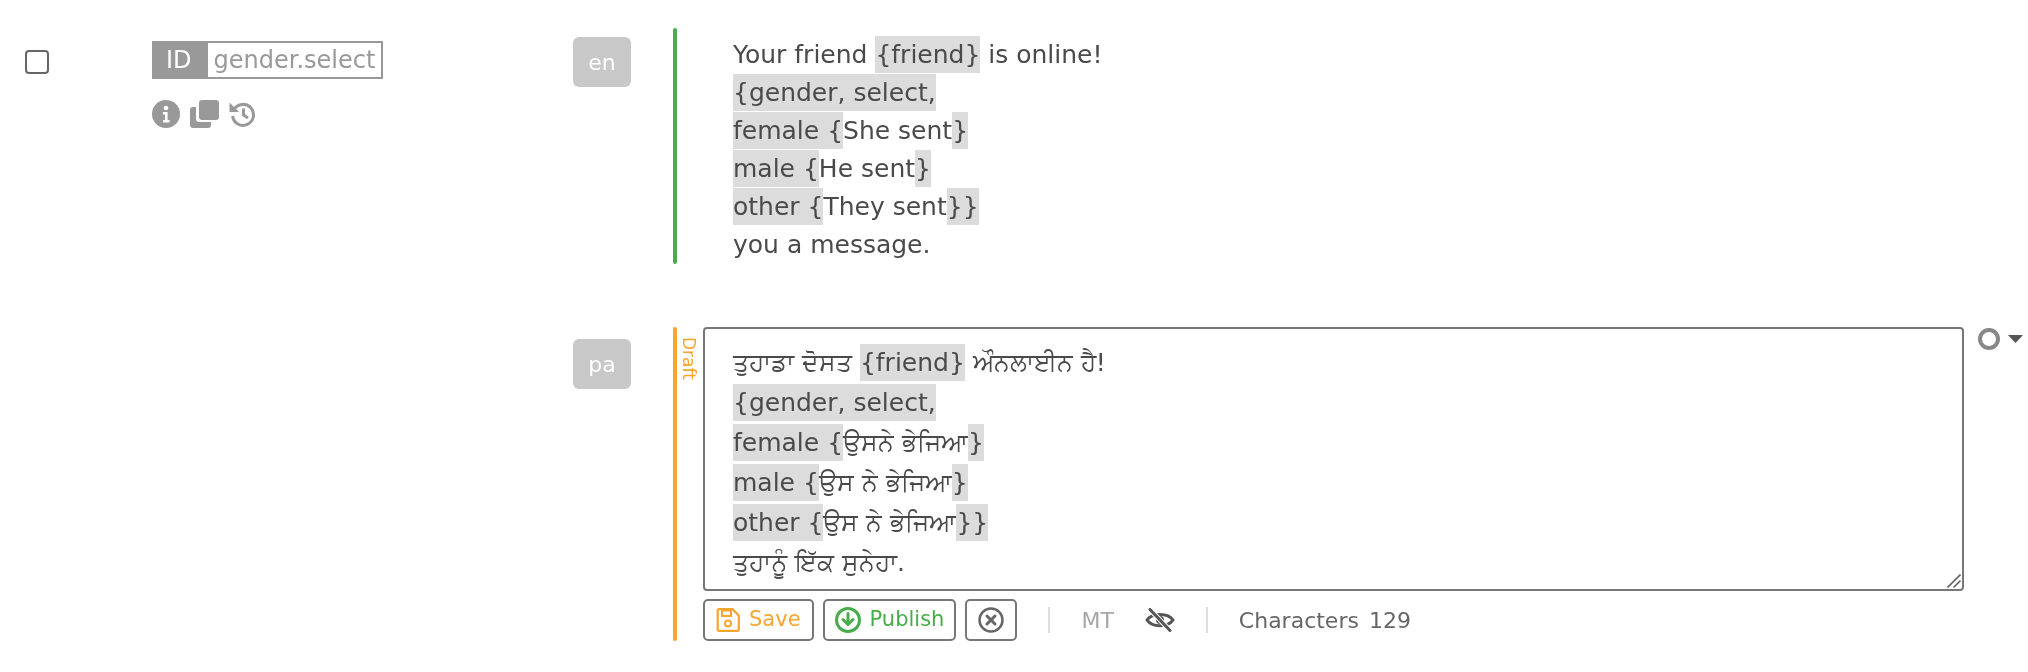 This screenshot has height=672, width=2028. I want to click on info-icon, so click(166, 114).